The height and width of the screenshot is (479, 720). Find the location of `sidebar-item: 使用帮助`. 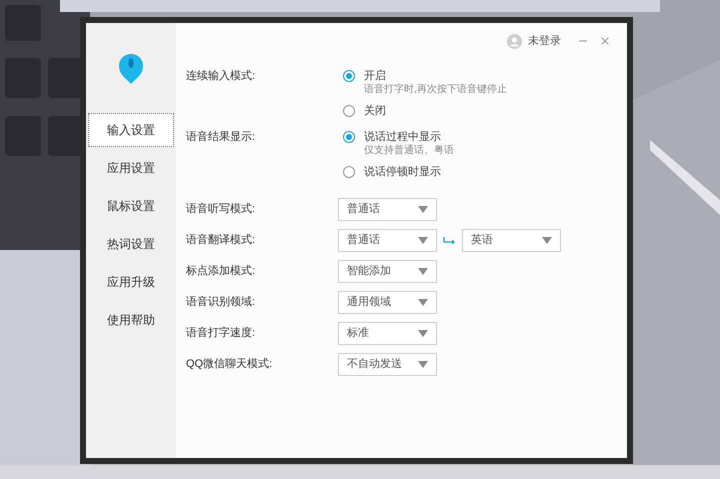

sidebar-item: 使用帮助 is located at coordinates (131, 320).